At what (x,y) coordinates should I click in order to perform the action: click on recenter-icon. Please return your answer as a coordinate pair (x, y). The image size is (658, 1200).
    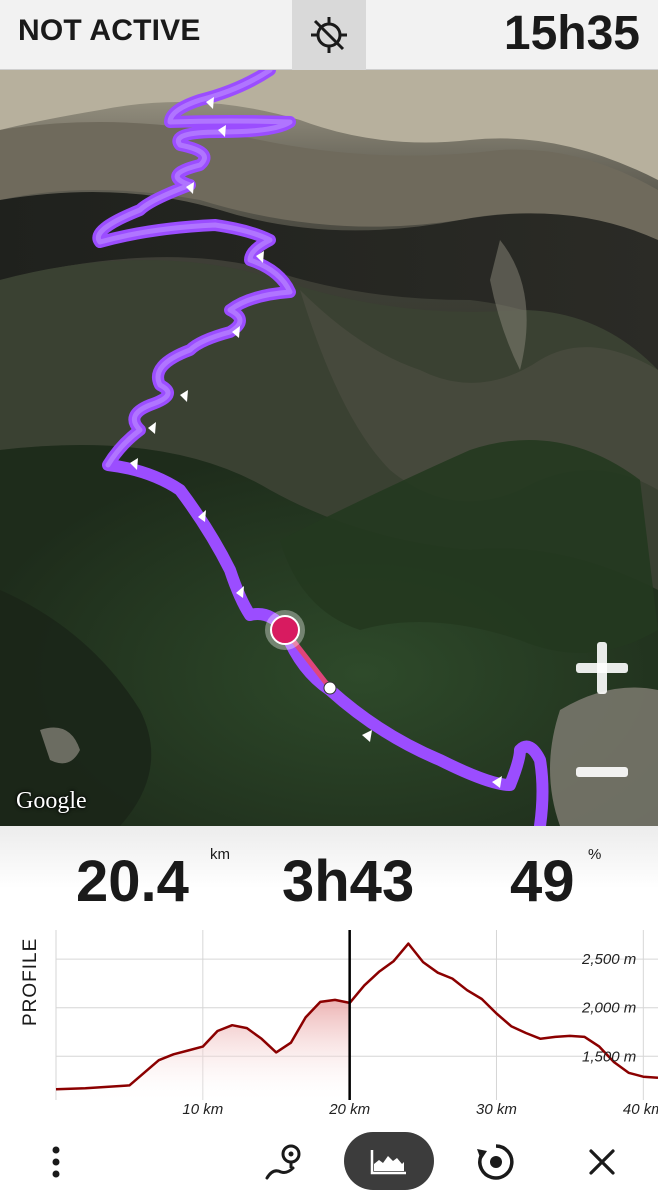
    Looking at the image, I should click on (495, 1162).